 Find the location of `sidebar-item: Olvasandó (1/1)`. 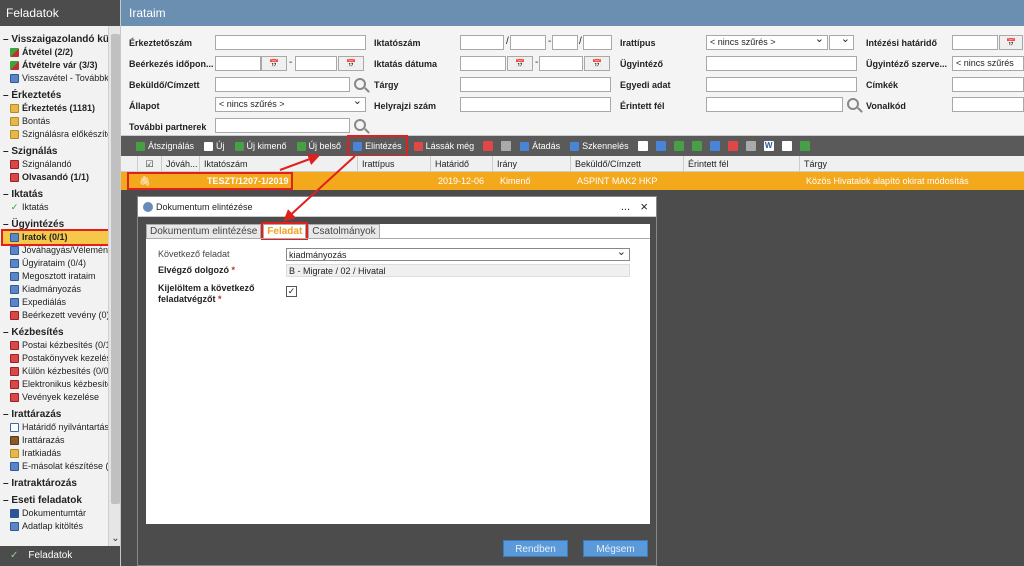

sidebar-item: Olvasandó (1/1) is located at coordinates (54, 177).